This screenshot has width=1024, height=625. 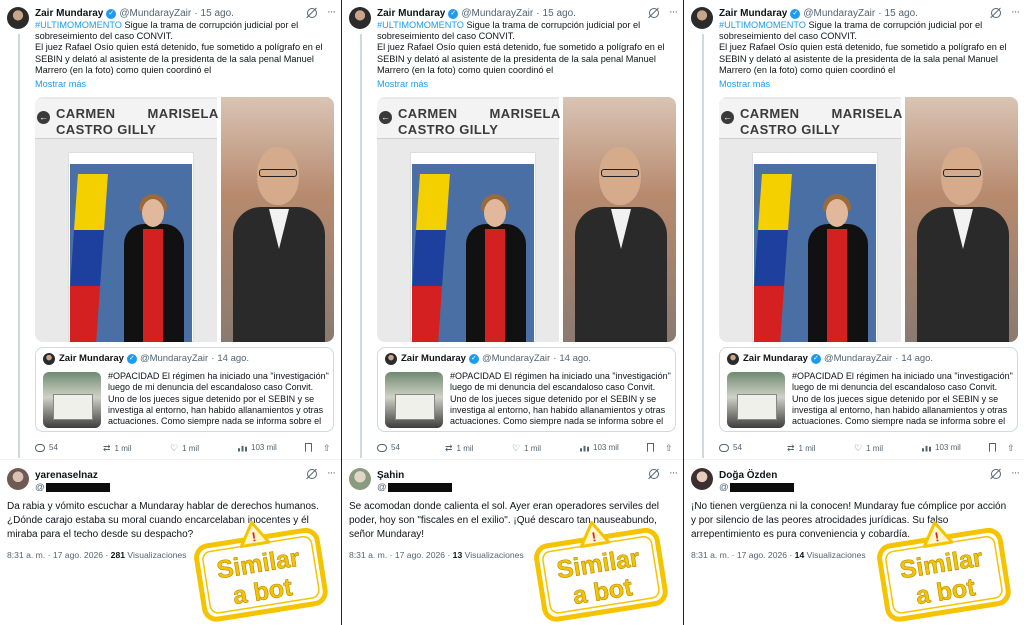 What do you see at coordinates (66, 475) in the screenshot?
I see `reply-author-name: yarenaselnaz` at bounding box center [66, 475].